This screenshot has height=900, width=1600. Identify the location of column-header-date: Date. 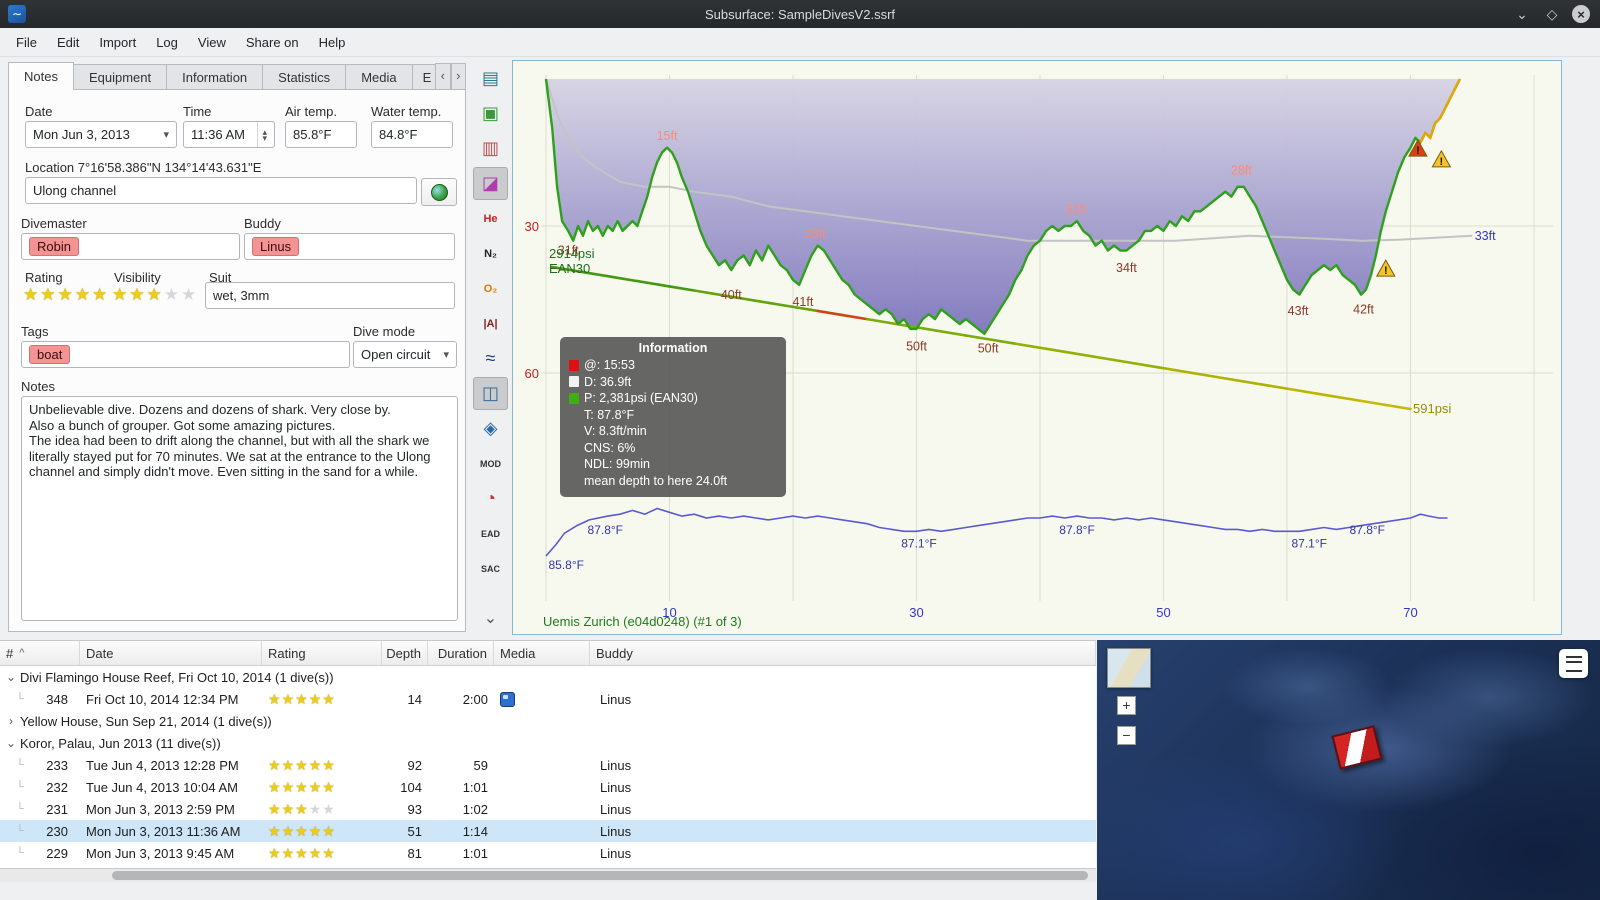
(171, 653).